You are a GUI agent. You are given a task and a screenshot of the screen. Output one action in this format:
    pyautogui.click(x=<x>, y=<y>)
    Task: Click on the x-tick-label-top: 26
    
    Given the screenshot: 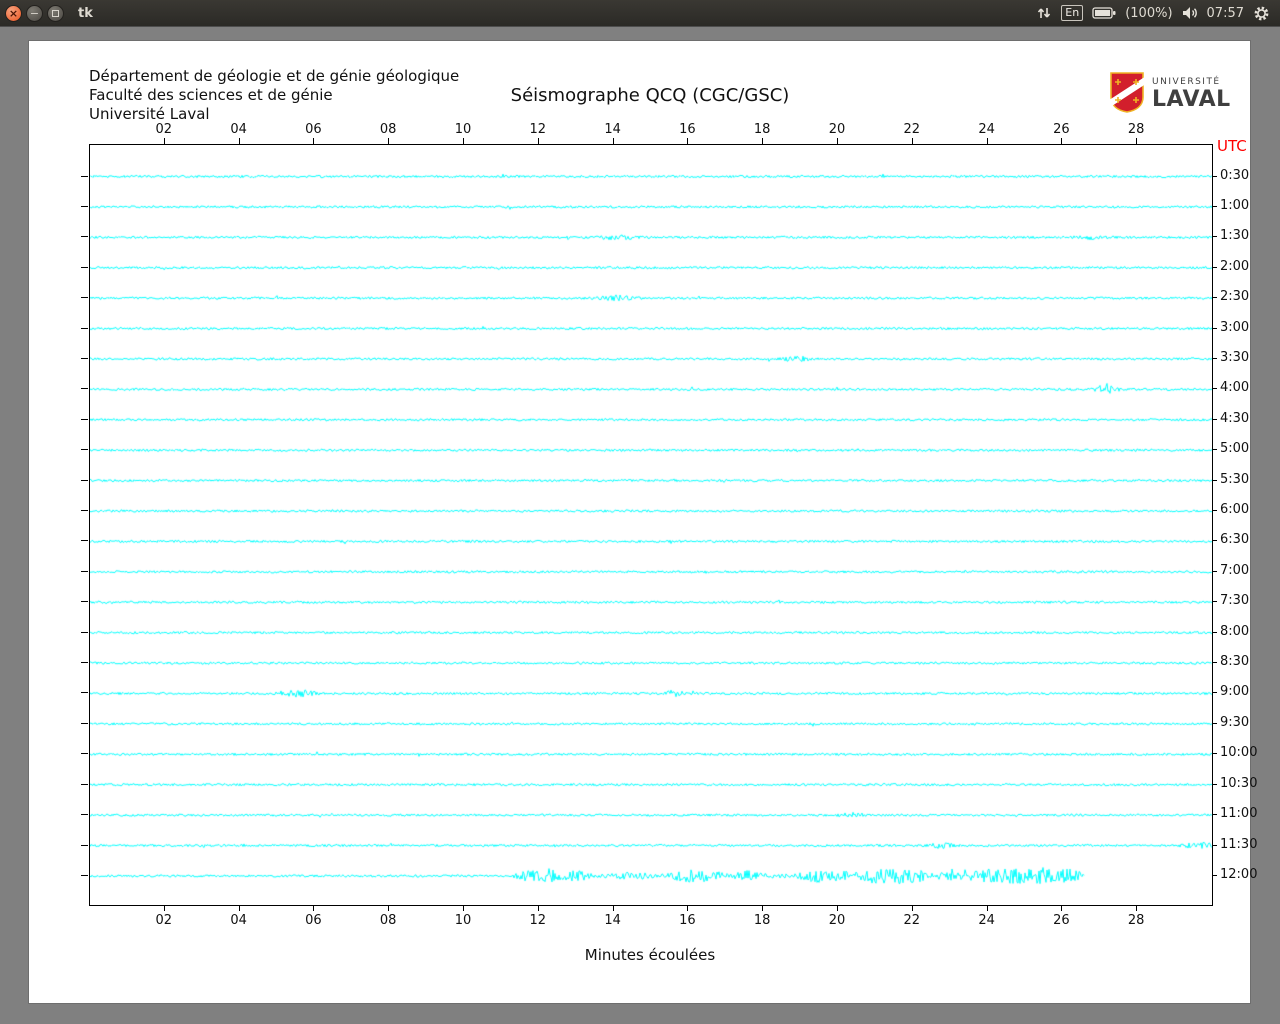 What is the action you would take?
    pyautogui.click(x=1061, y=129)
    